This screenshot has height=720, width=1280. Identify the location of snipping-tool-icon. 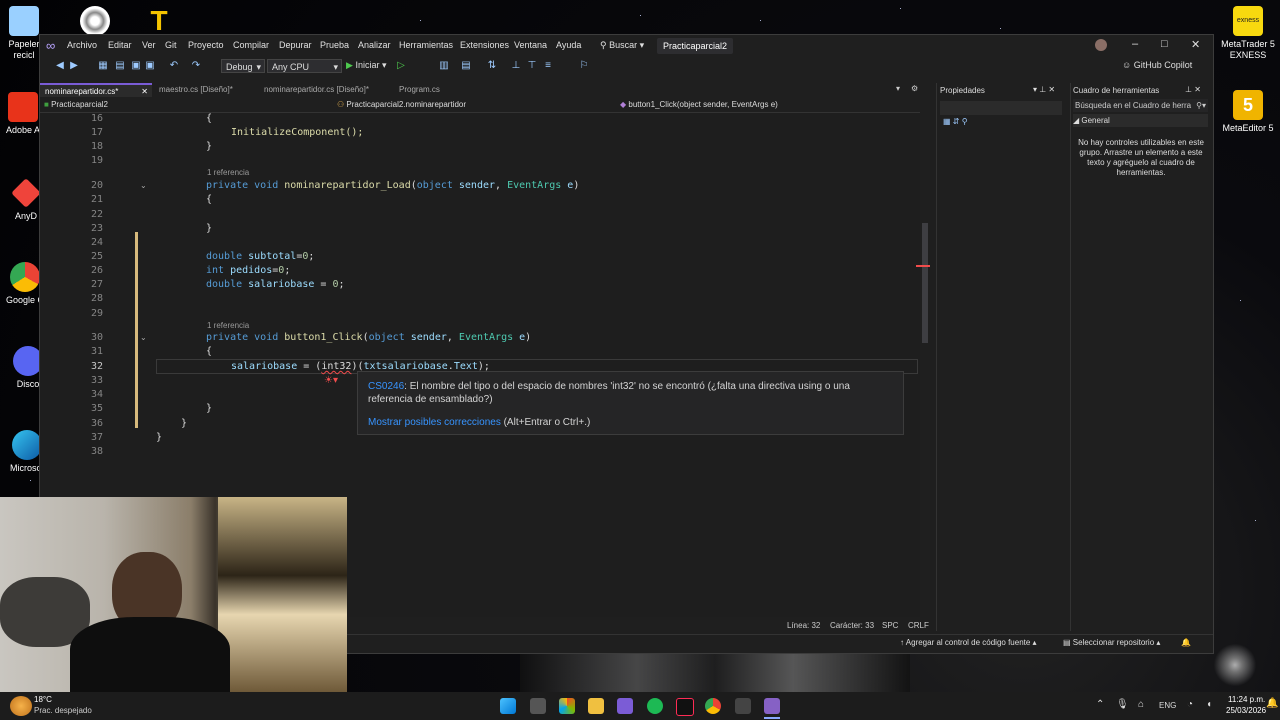
(743, 706).